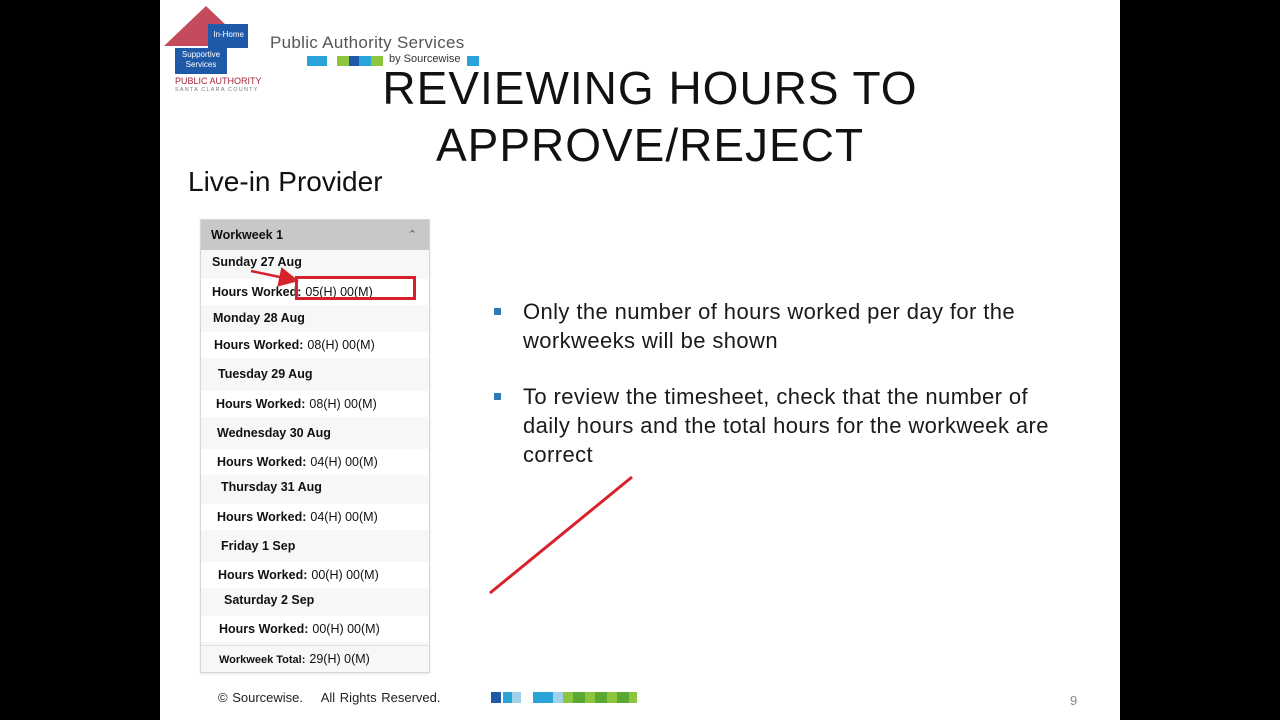 The image size is (1280, 720). I want to click on day-label: Thursday 31 Aug, so click(271, 487).